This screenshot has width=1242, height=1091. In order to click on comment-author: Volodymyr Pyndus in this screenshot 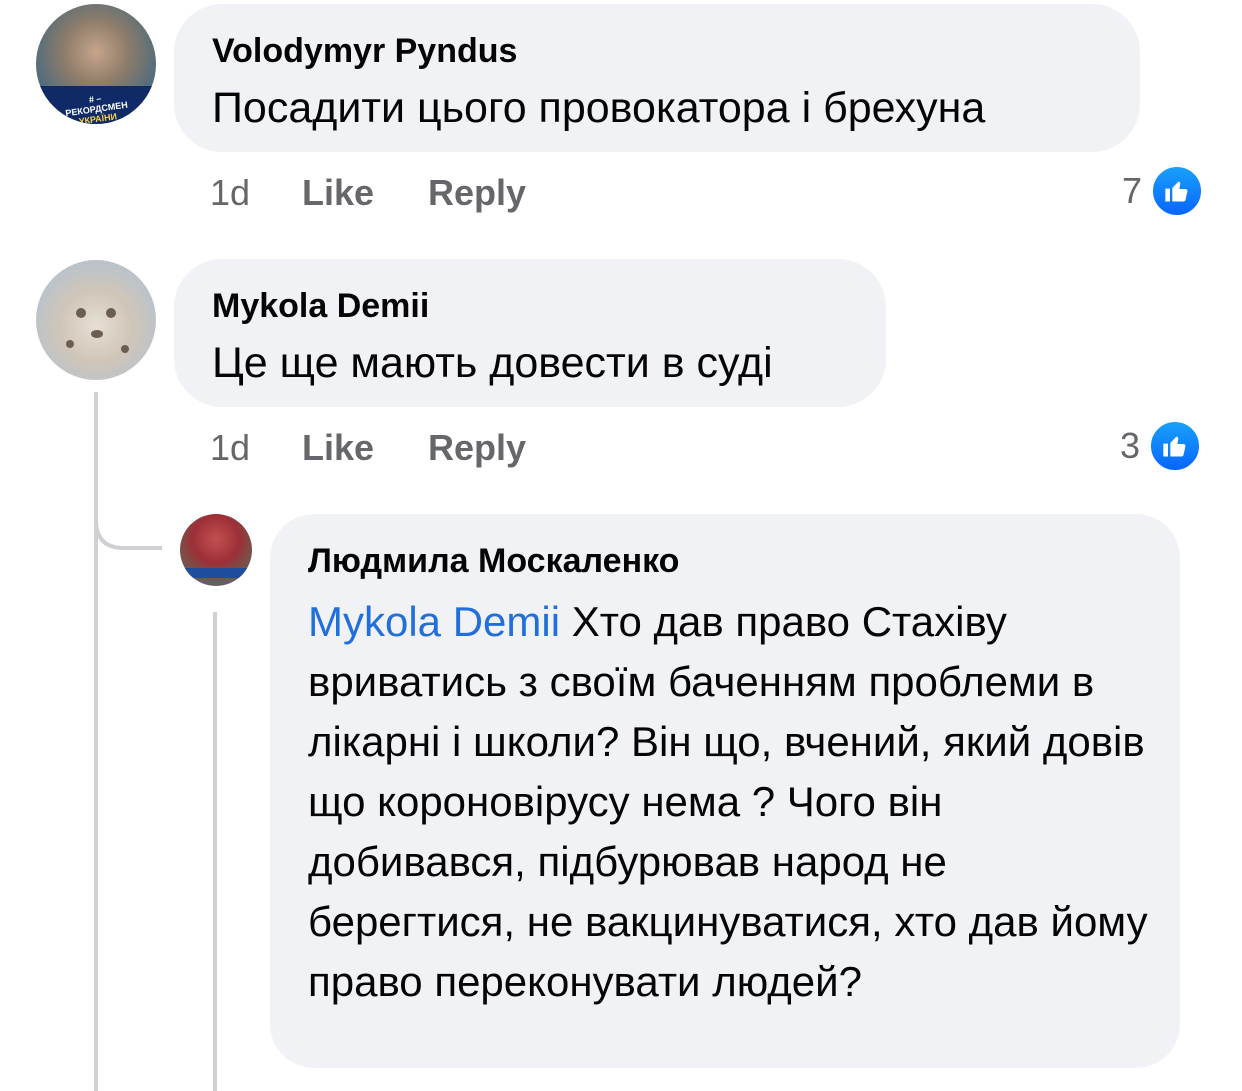, I will do `click(364, 51)`.